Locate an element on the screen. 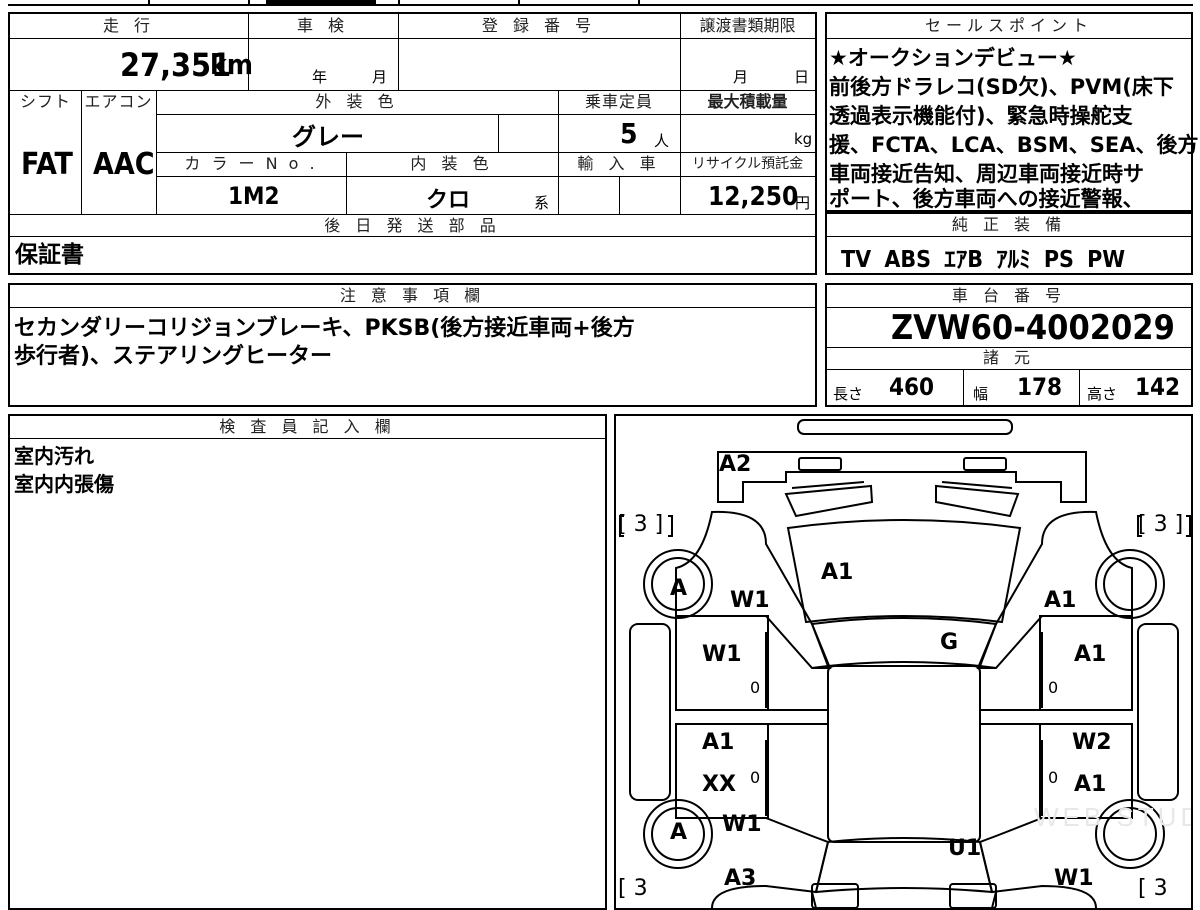 The height and width of the screenshot is (910, 1200). notes-header: 注 意 事 項 欄 is located at coordinates (412, 295).